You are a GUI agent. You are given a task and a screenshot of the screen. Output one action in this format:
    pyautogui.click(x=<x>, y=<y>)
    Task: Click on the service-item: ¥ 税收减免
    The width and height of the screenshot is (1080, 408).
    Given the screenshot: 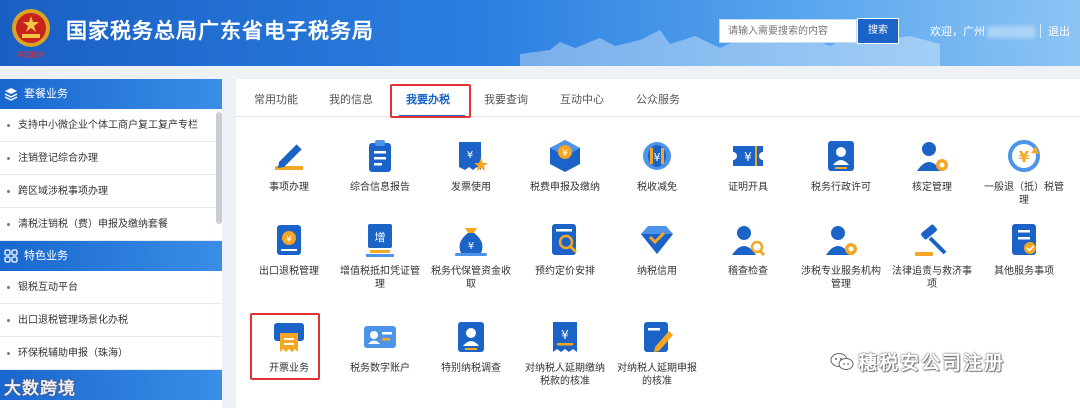 What is the action you would take?
    pyautogui.click(x=657, y=165)
    